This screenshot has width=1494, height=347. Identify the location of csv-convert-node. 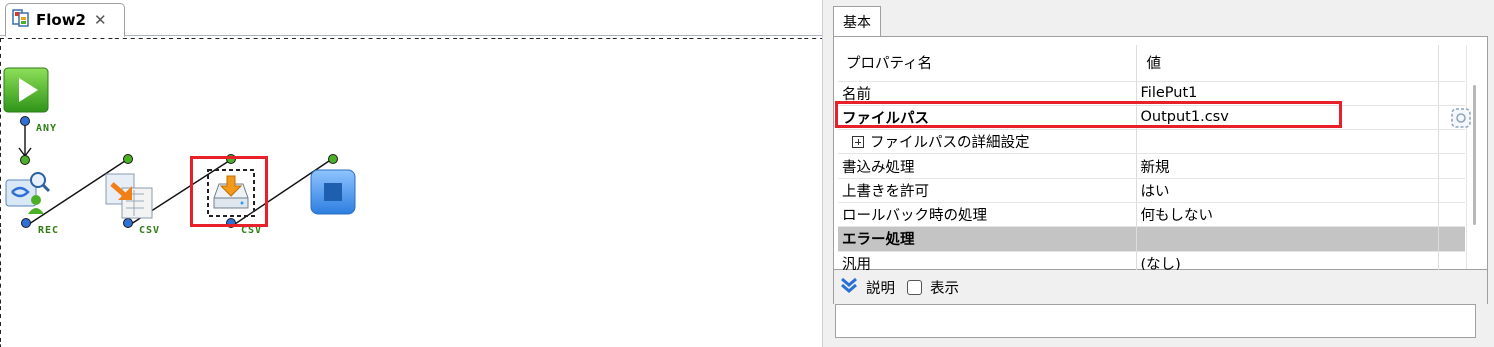
(128, 194).